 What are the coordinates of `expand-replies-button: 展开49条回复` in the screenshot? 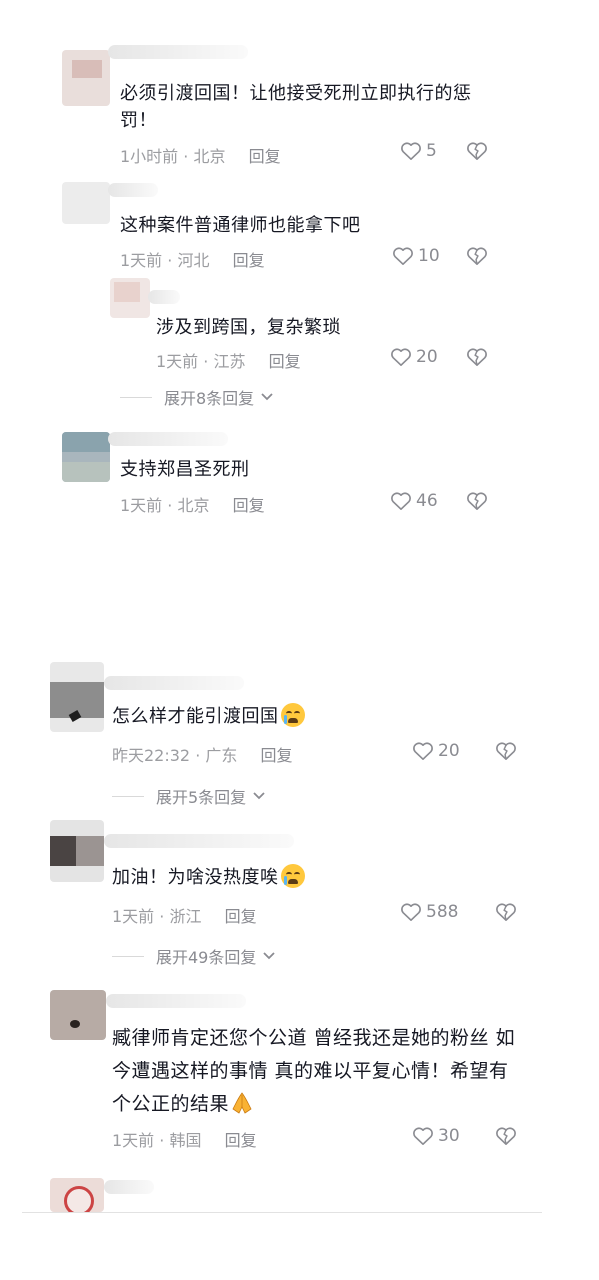 It's located at (194, 956).